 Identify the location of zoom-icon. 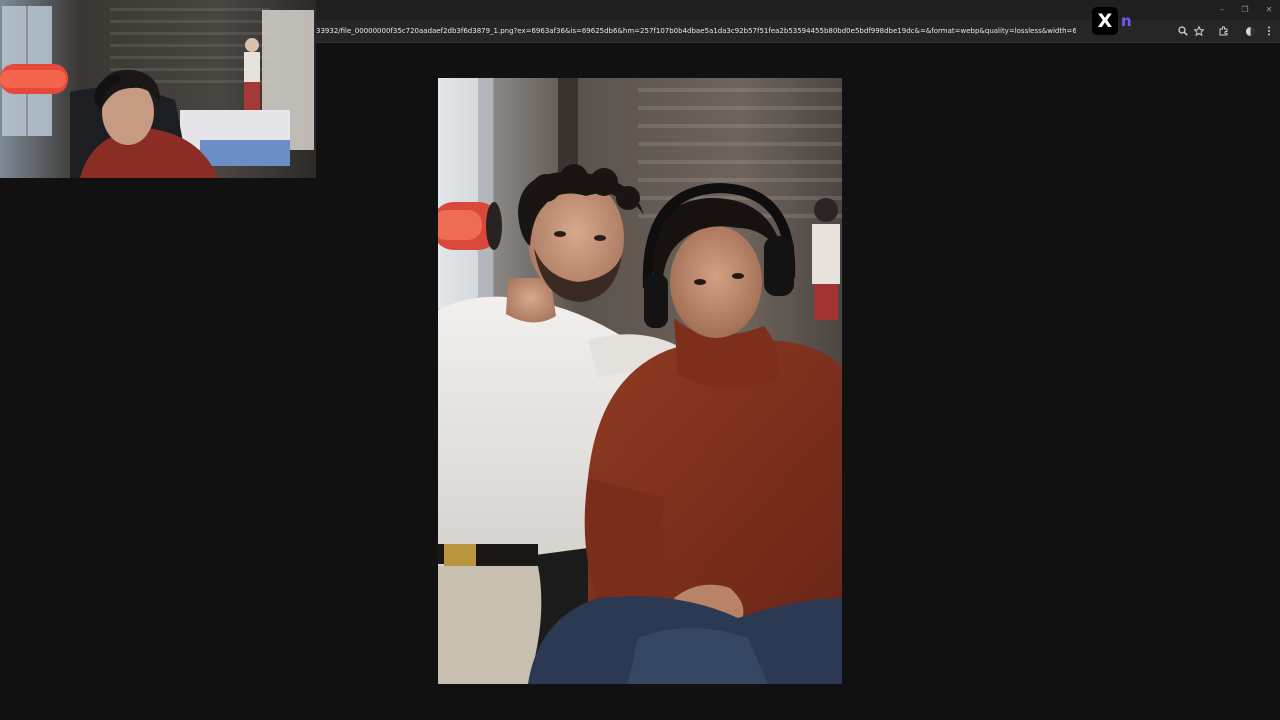
(1183, 31).